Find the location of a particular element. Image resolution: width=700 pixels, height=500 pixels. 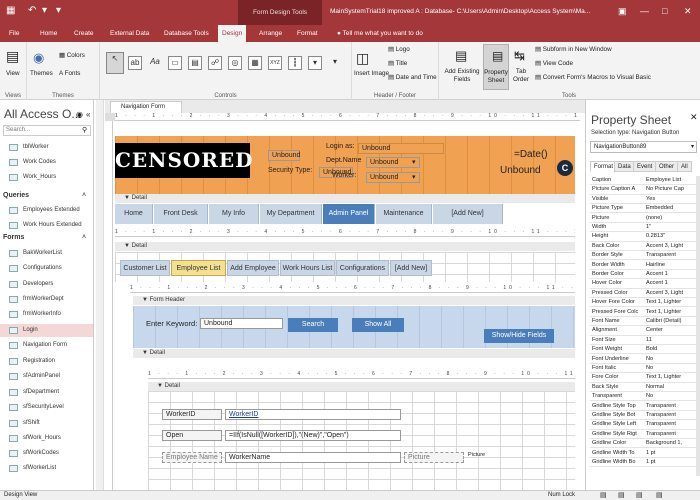

form-view-icon: ▤ is located at coordinates (603, 495).